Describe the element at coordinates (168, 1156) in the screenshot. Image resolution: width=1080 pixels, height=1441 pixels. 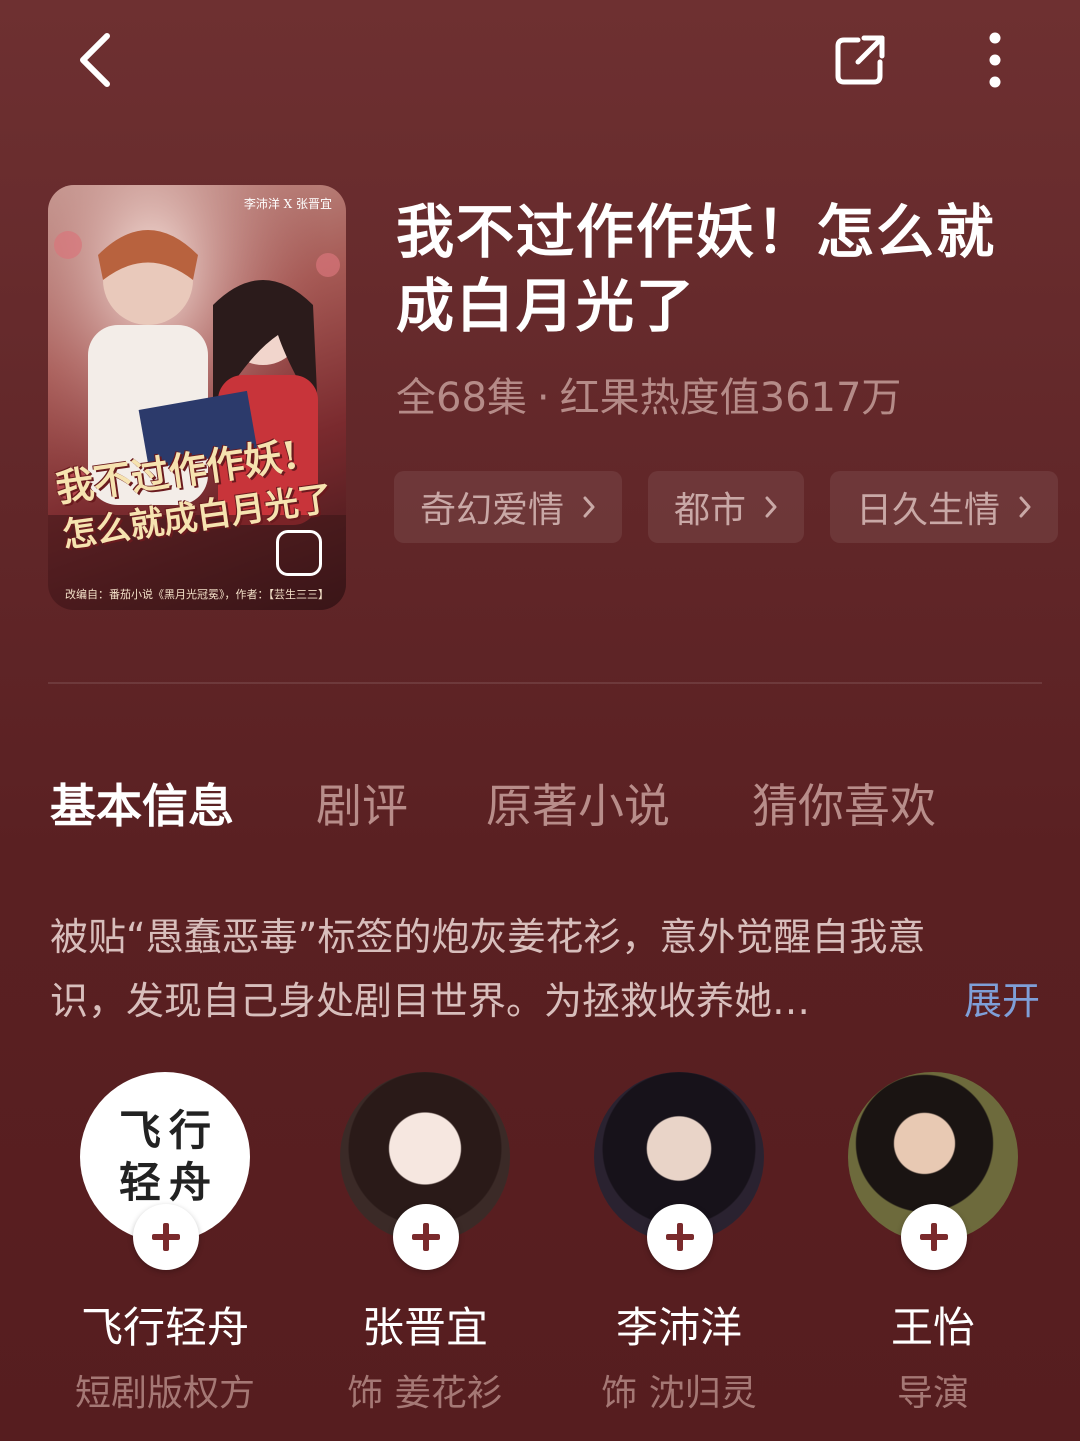
I see `avatar-logo-text: 飞行 轻舟` at that location.